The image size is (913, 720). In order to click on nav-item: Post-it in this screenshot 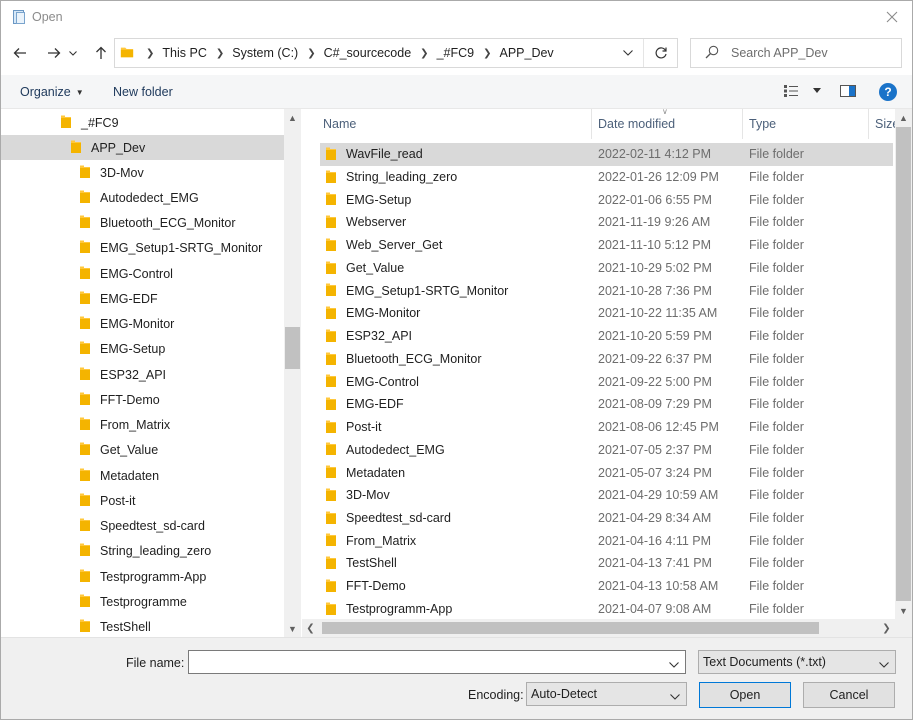, I will do `click(142, 500)`.